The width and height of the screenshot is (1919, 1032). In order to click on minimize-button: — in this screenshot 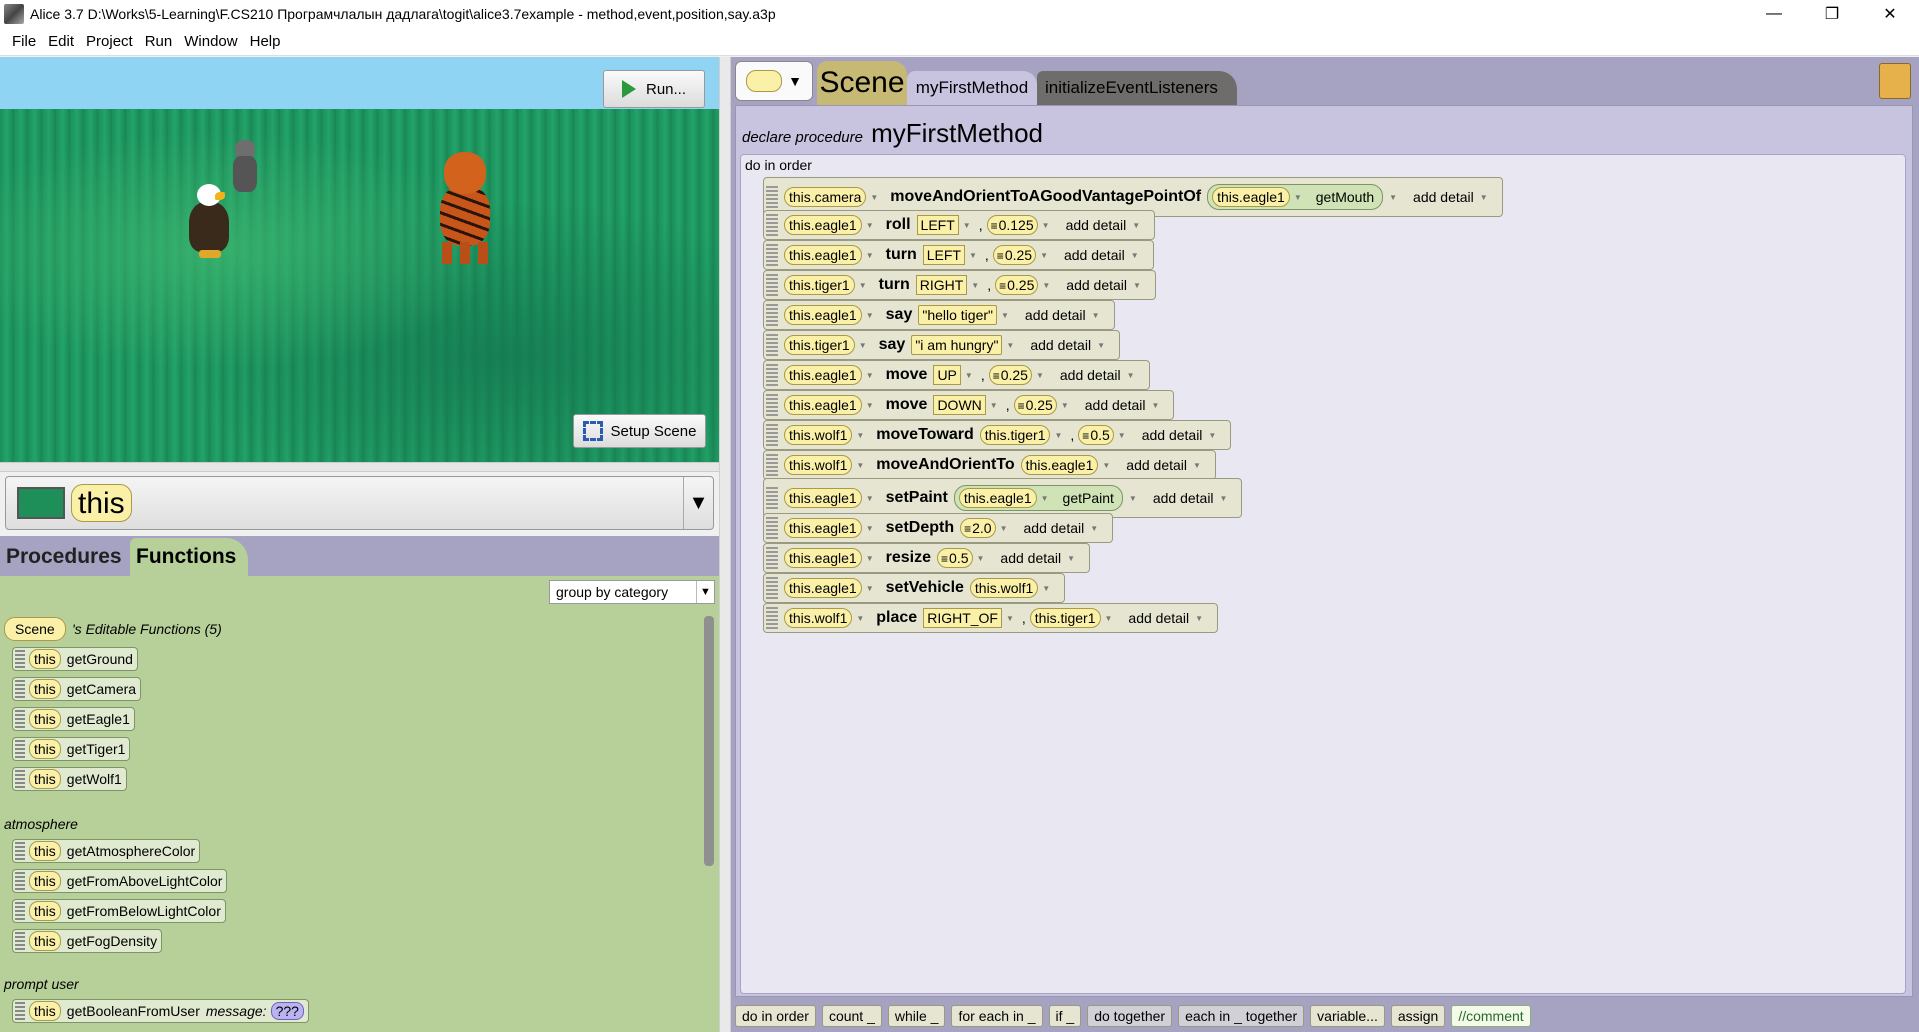, I will do `click(1774, 14)`.